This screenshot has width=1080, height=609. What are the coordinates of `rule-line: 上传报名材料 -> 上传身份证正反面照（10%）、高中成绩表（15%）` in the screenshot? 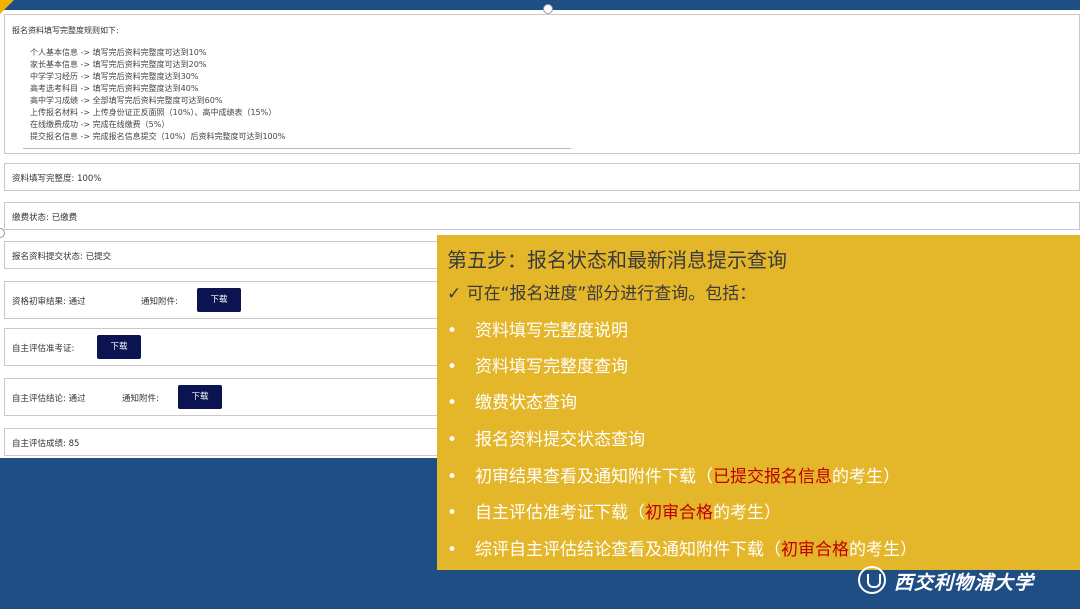 It's located at (153, 112).